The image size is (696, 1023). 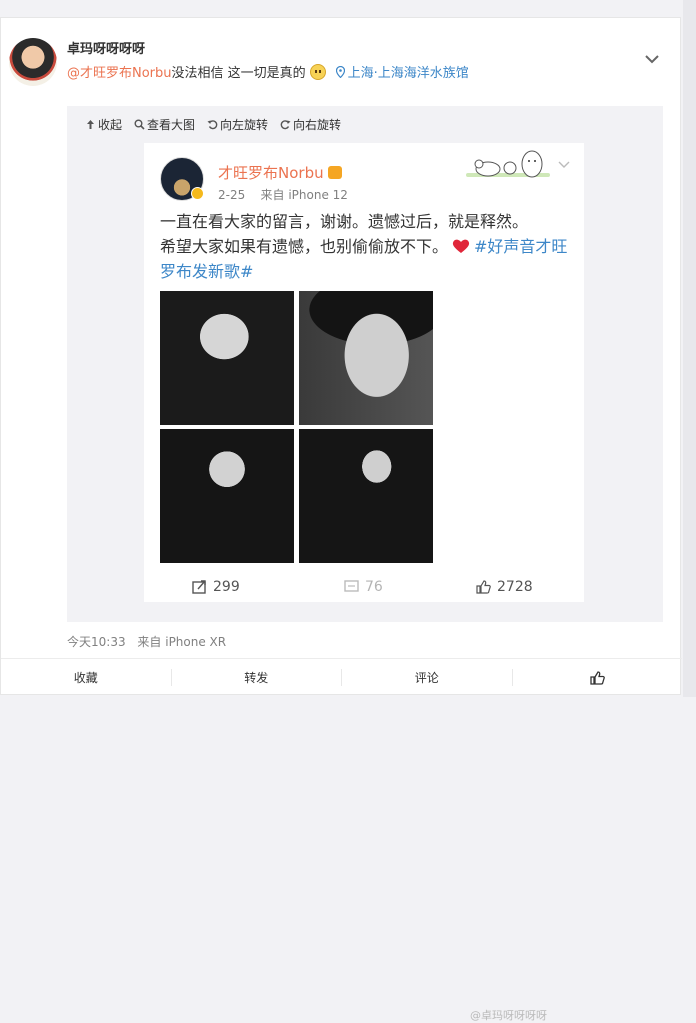 What do you see at coordinates (317, 71) in the screenshot?
I see `sad-face-emoji-icon` at bounding box center [317, 71].